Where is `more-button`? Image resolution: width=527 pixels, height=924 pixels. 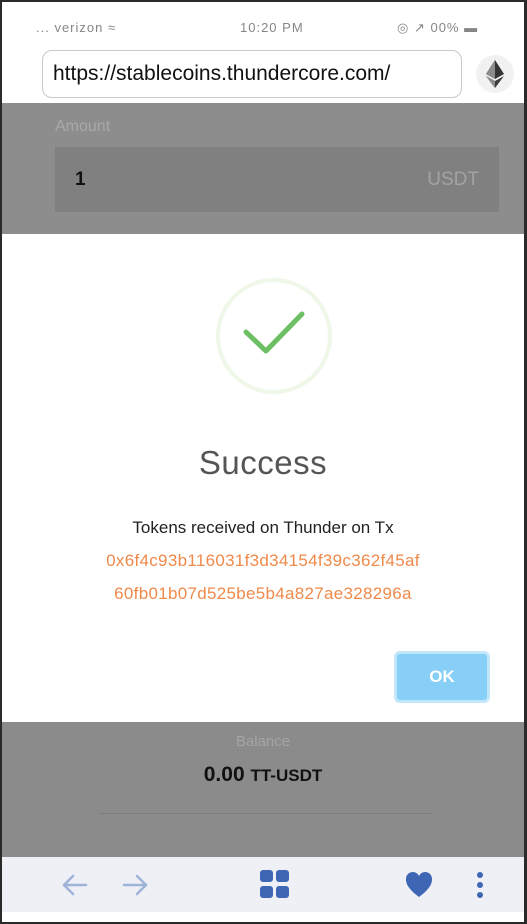
more-button is located at coordinates (480, 885).